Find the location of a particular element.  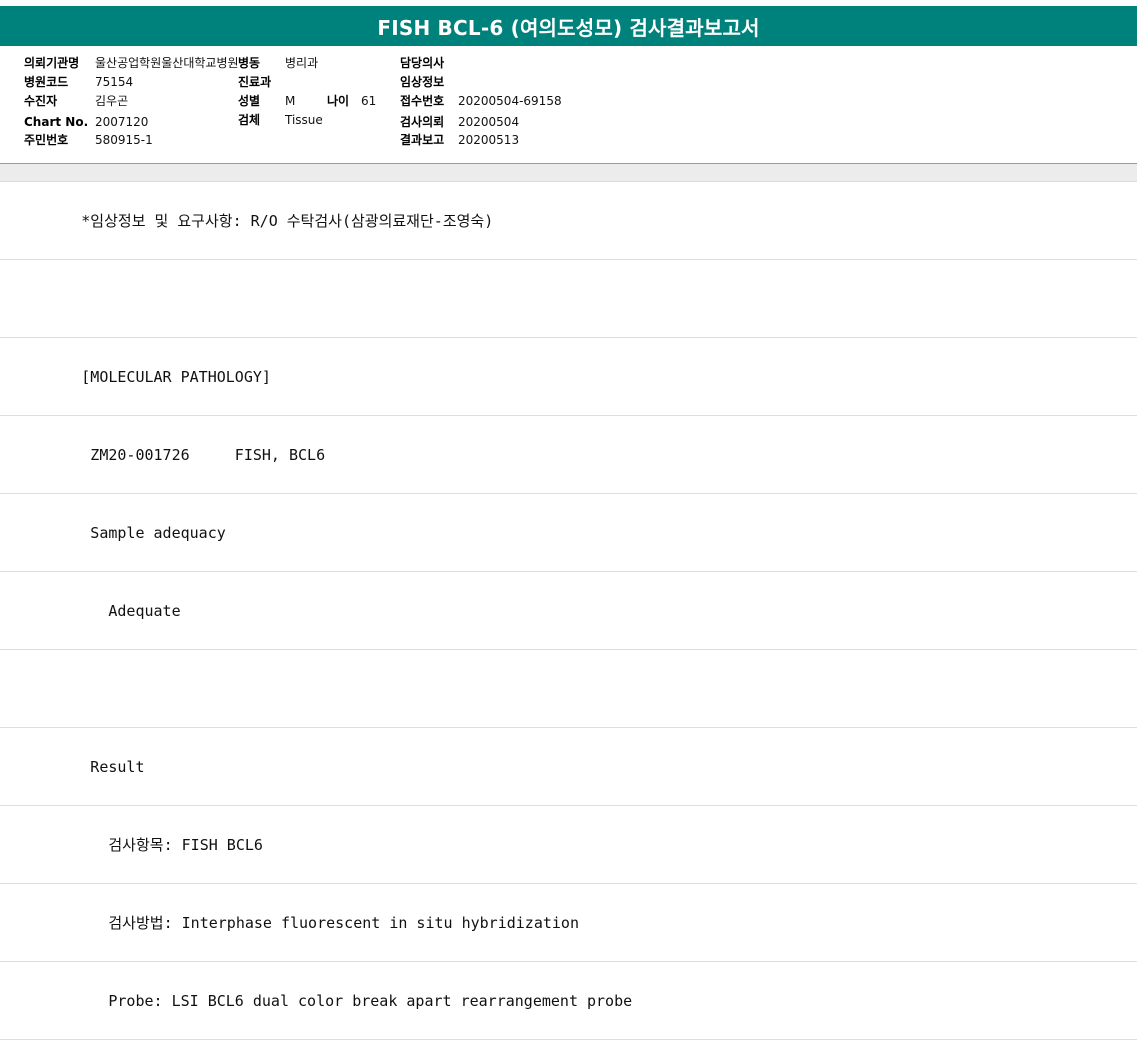

ward-label: 병동 is located at coordinates (249, 63).